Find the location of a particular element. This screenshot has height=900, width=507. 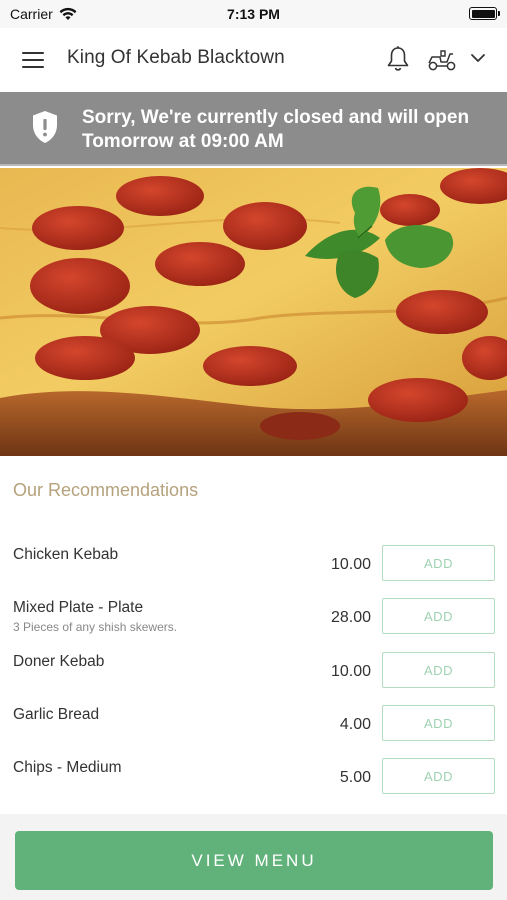

battery-icon is located at coordinates (484, 13).